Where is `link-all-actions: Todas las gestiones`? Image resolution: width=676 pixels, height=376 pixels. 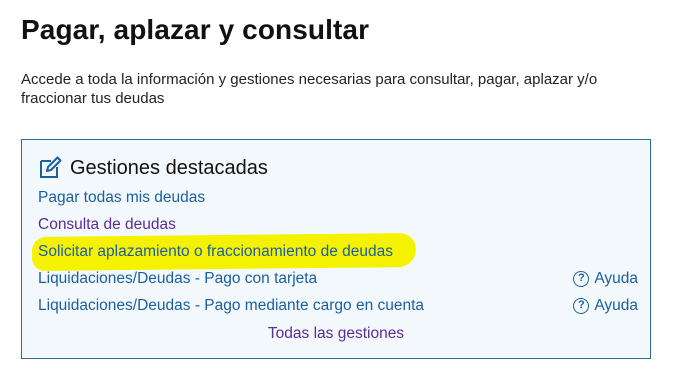
link-all-actions: Todas las gestiones is located at coordinates (336, 333).